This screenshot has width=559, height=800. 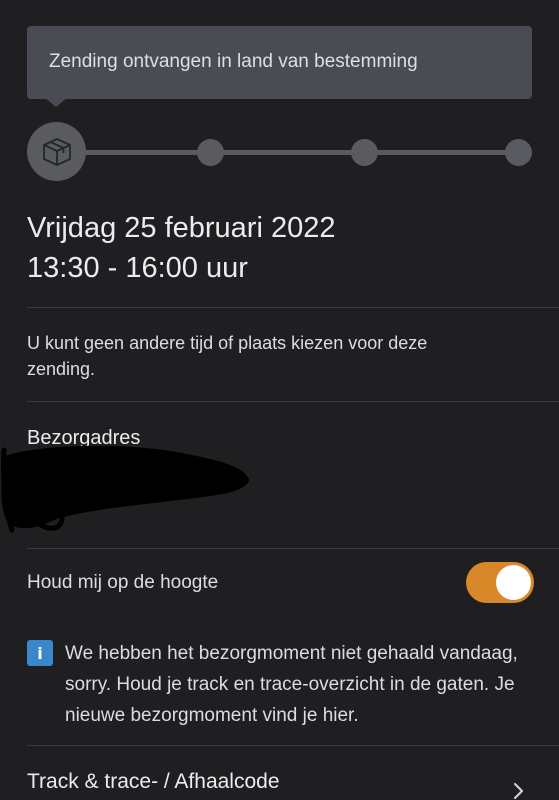 I want to click on package-icon, so click(x=56, y=151).